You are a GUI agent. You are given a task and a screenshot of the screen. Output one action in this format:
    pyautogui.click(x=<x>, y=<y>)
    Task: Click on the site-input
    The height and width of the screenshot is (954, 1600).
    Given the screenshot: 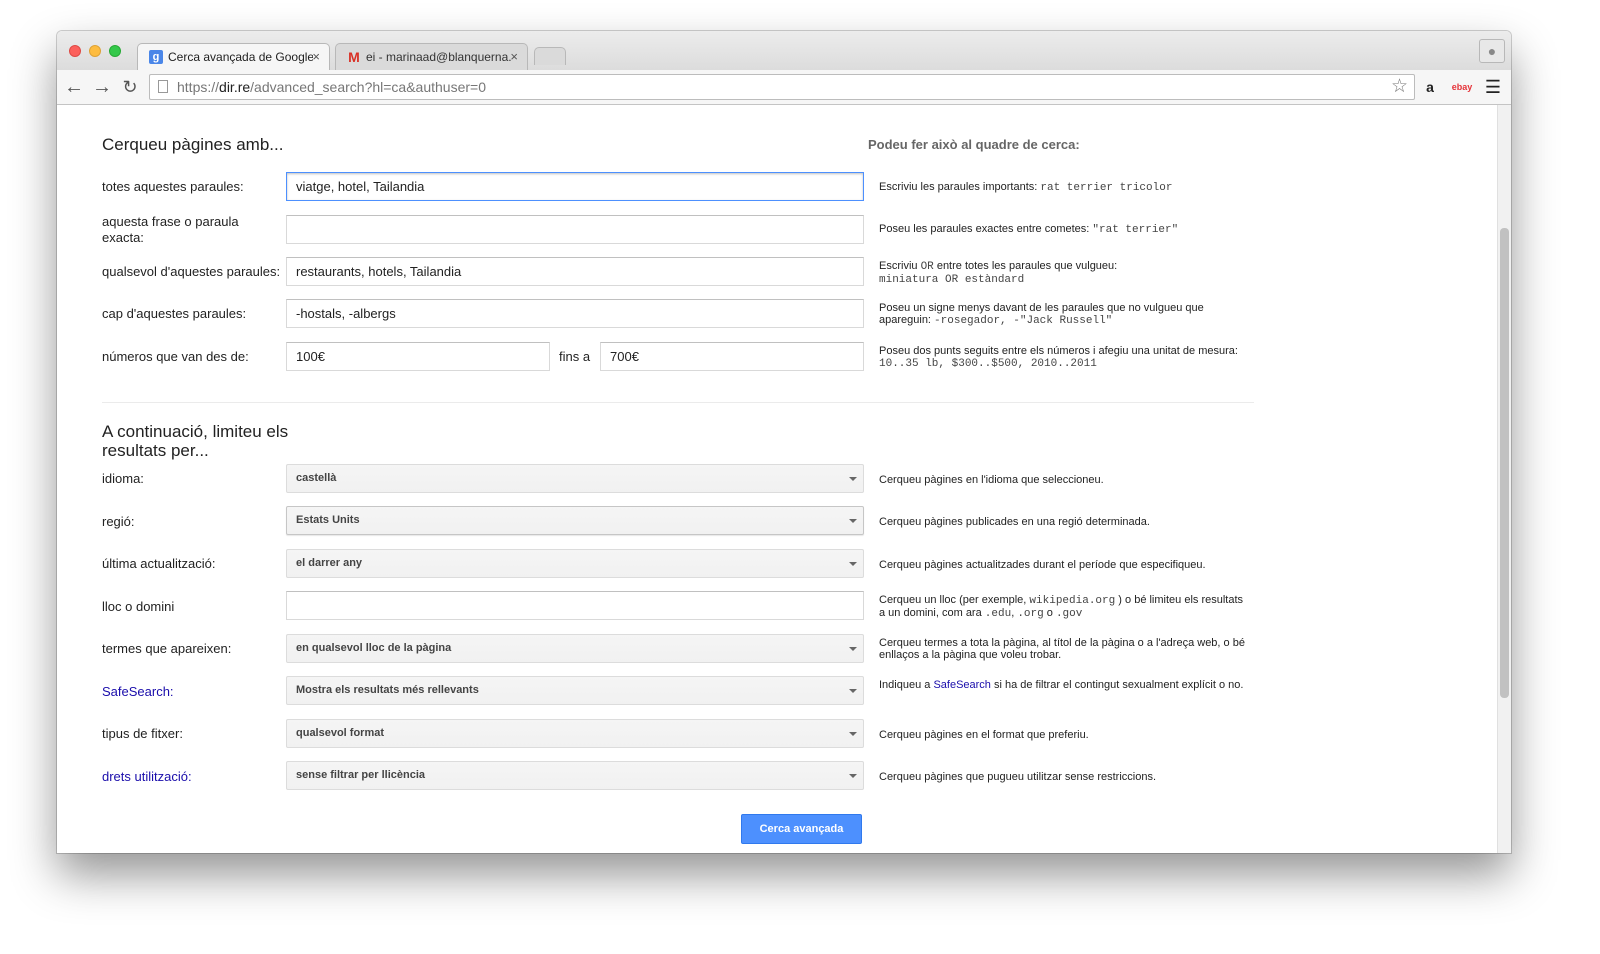 What is the action you would take?
    pyautogui.click(x=575, y=605)
    